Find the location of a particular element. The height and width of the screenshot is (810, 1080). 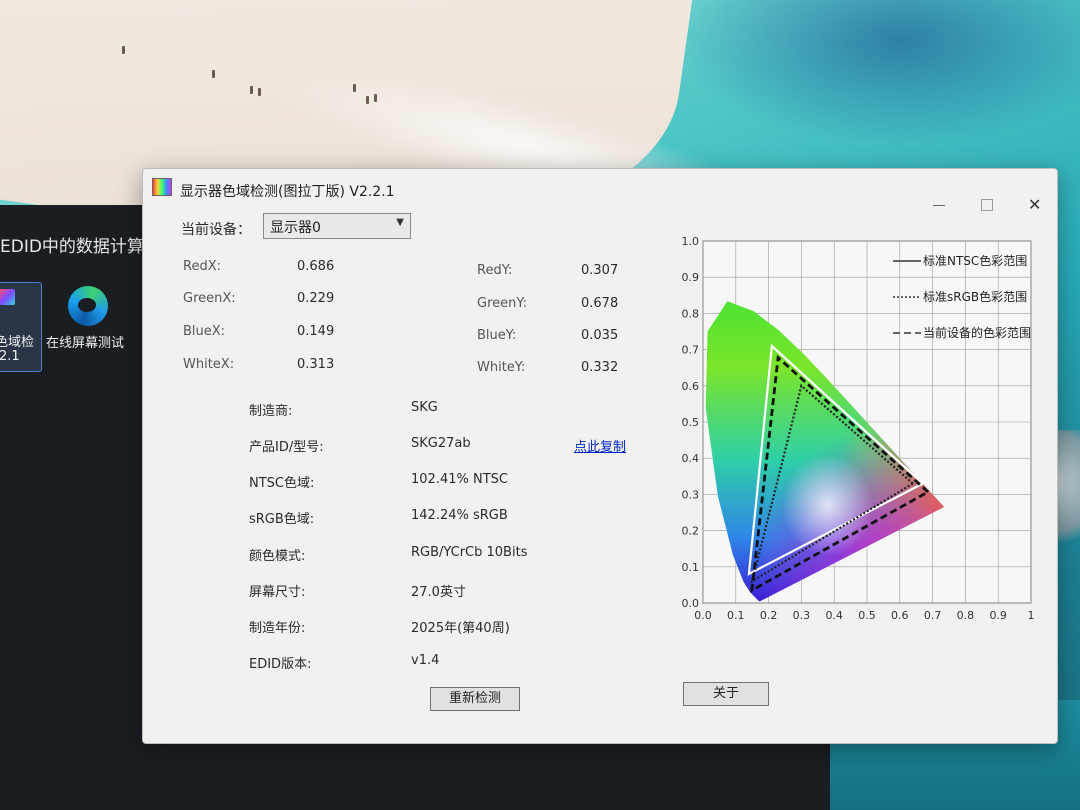

y-tick-label: 0.1 is located at coordinates (691, 567).